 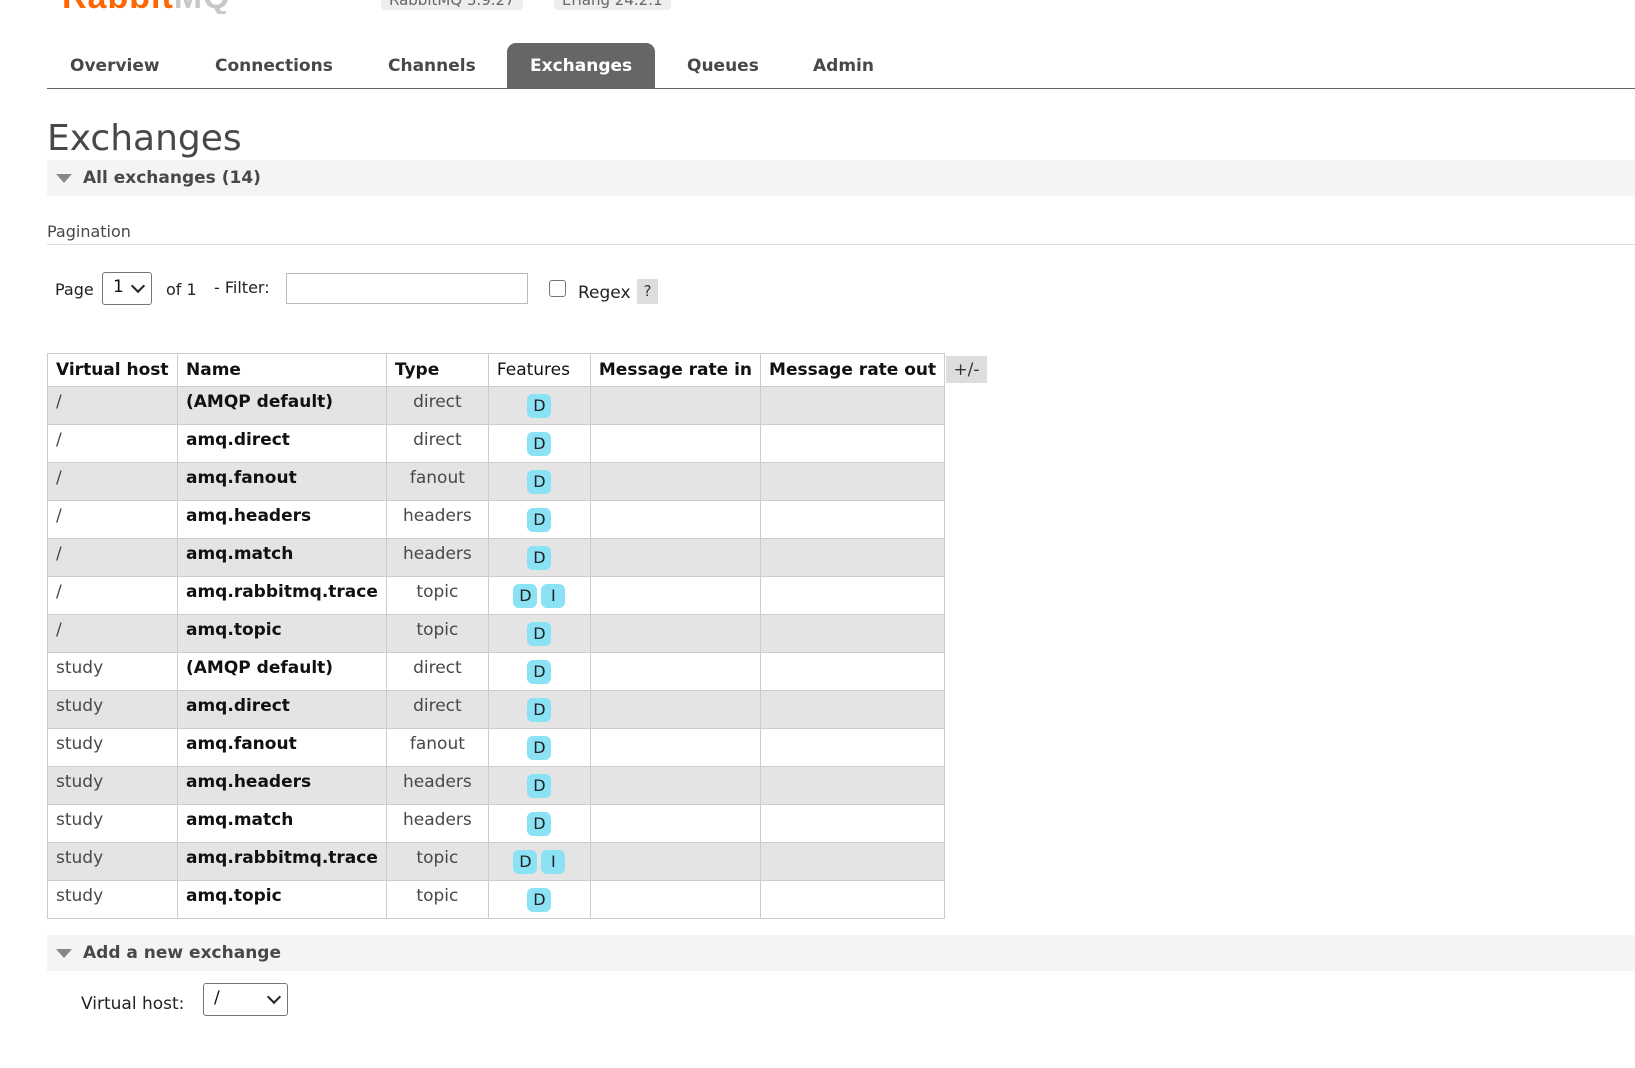 I want to click on tab-exchanges: Exchanges, so click(x=581, y=65).